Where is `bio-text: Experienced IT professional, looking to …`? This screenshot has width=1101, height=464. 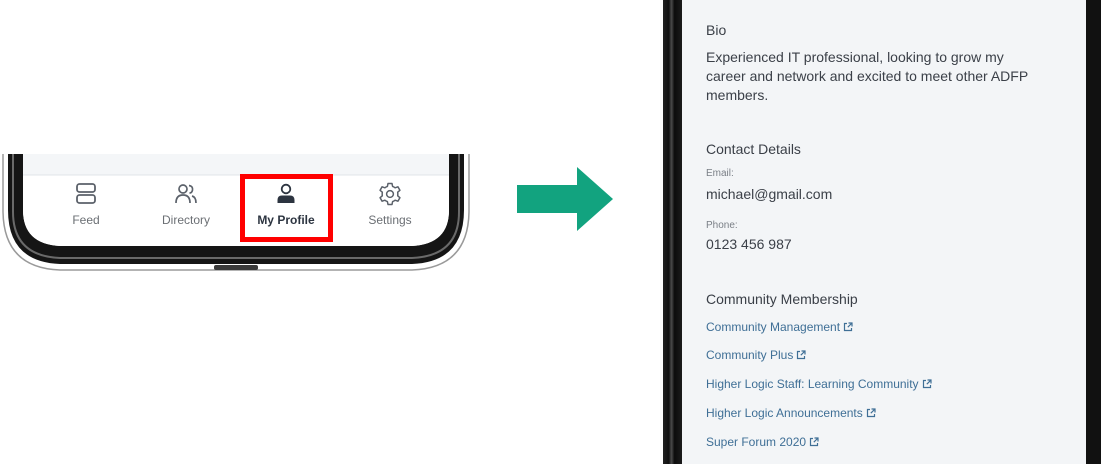
bio-text: Experienced IT professional, looking to … is located at coordinates (867, 76).